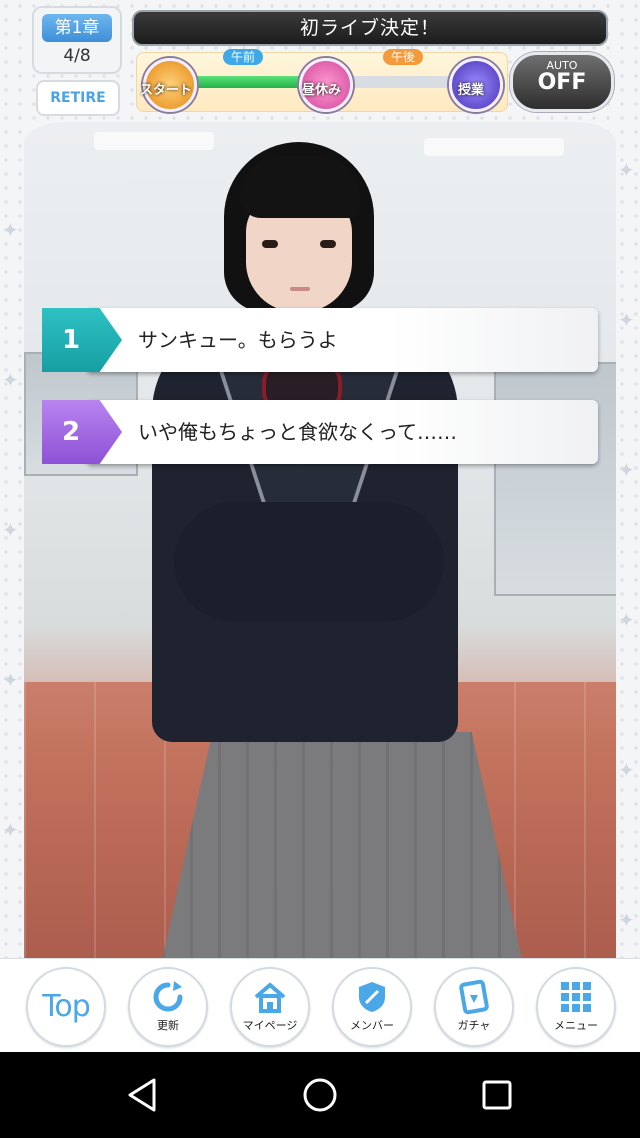 The width and height of the screenshot is (640, 1138). Describe the element at coordinates (497, 1095) in the screenshot. I see `recents-icon` at that location.